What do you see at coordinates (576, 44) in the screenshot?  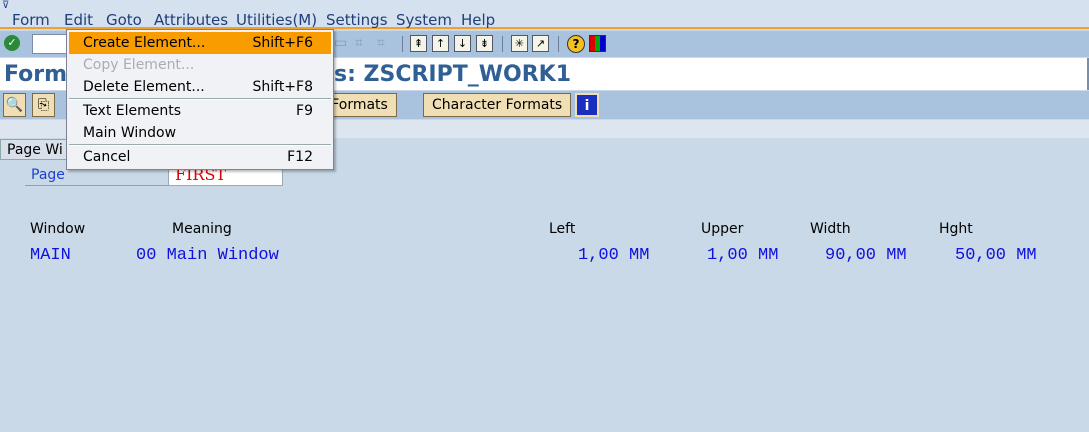 I see `help-icon: ?` at bounding box center [576, 44].